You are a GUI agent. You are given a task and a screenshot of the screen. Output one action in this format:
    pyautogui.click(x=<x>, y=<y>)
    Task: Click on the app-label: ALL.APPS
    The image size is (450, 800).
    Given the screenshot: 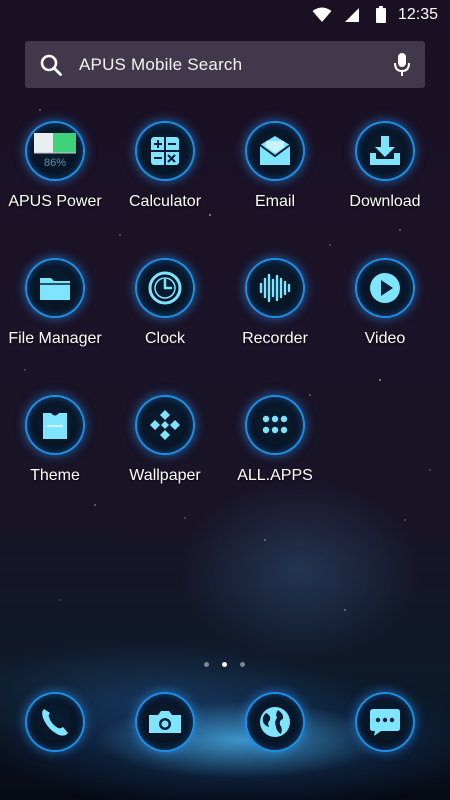 What is the action you would take?
    pyautogui.click(x=275, y=475)
    